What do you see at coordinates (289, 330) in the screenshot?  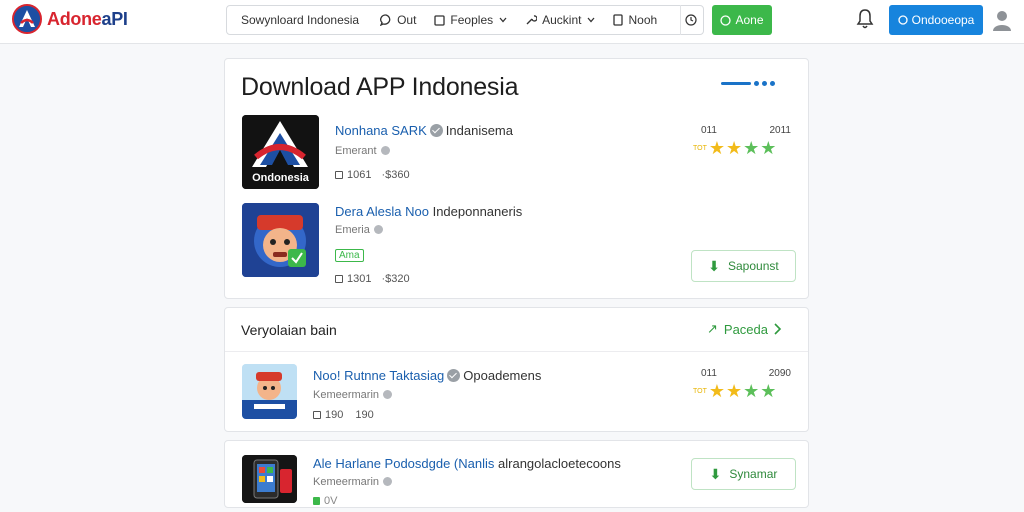 I see `section-title: Veryolaian bain` at bounding box center [289, 330].